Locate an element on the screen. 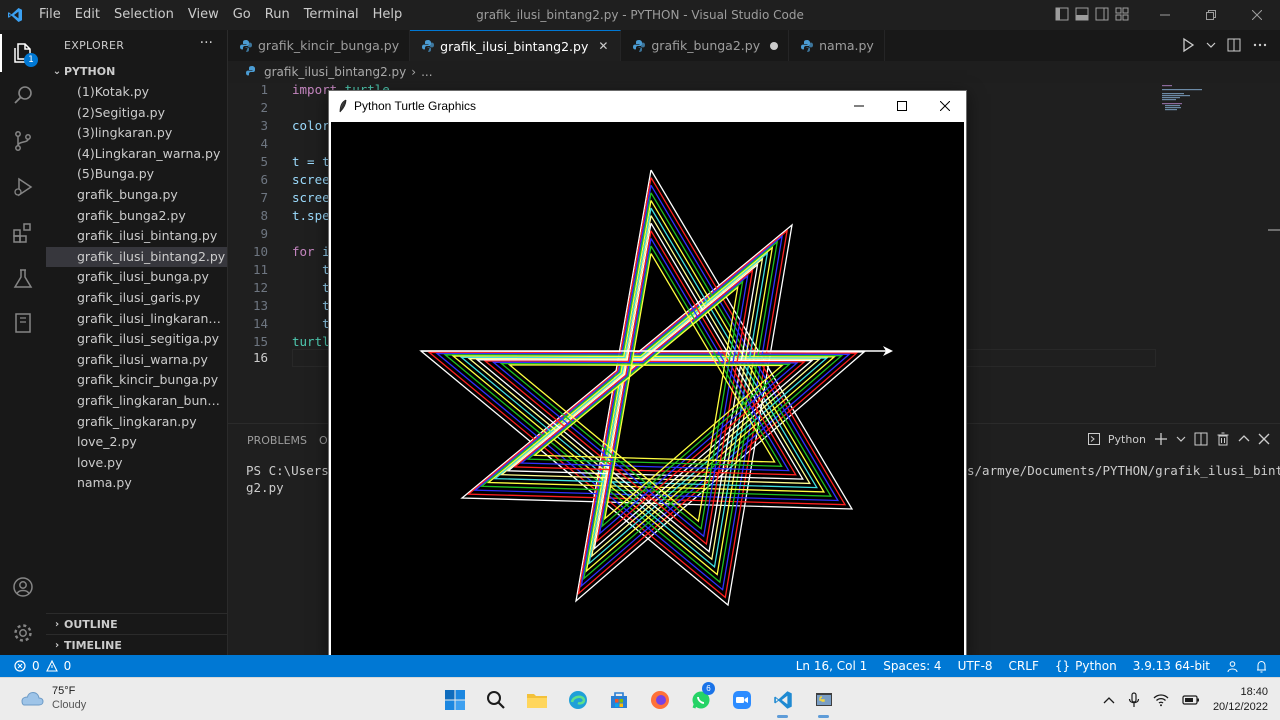 The width and height of the screenshot is (1280, 720). indentation: Spaces: 4 is located at coordinates (912, 666).